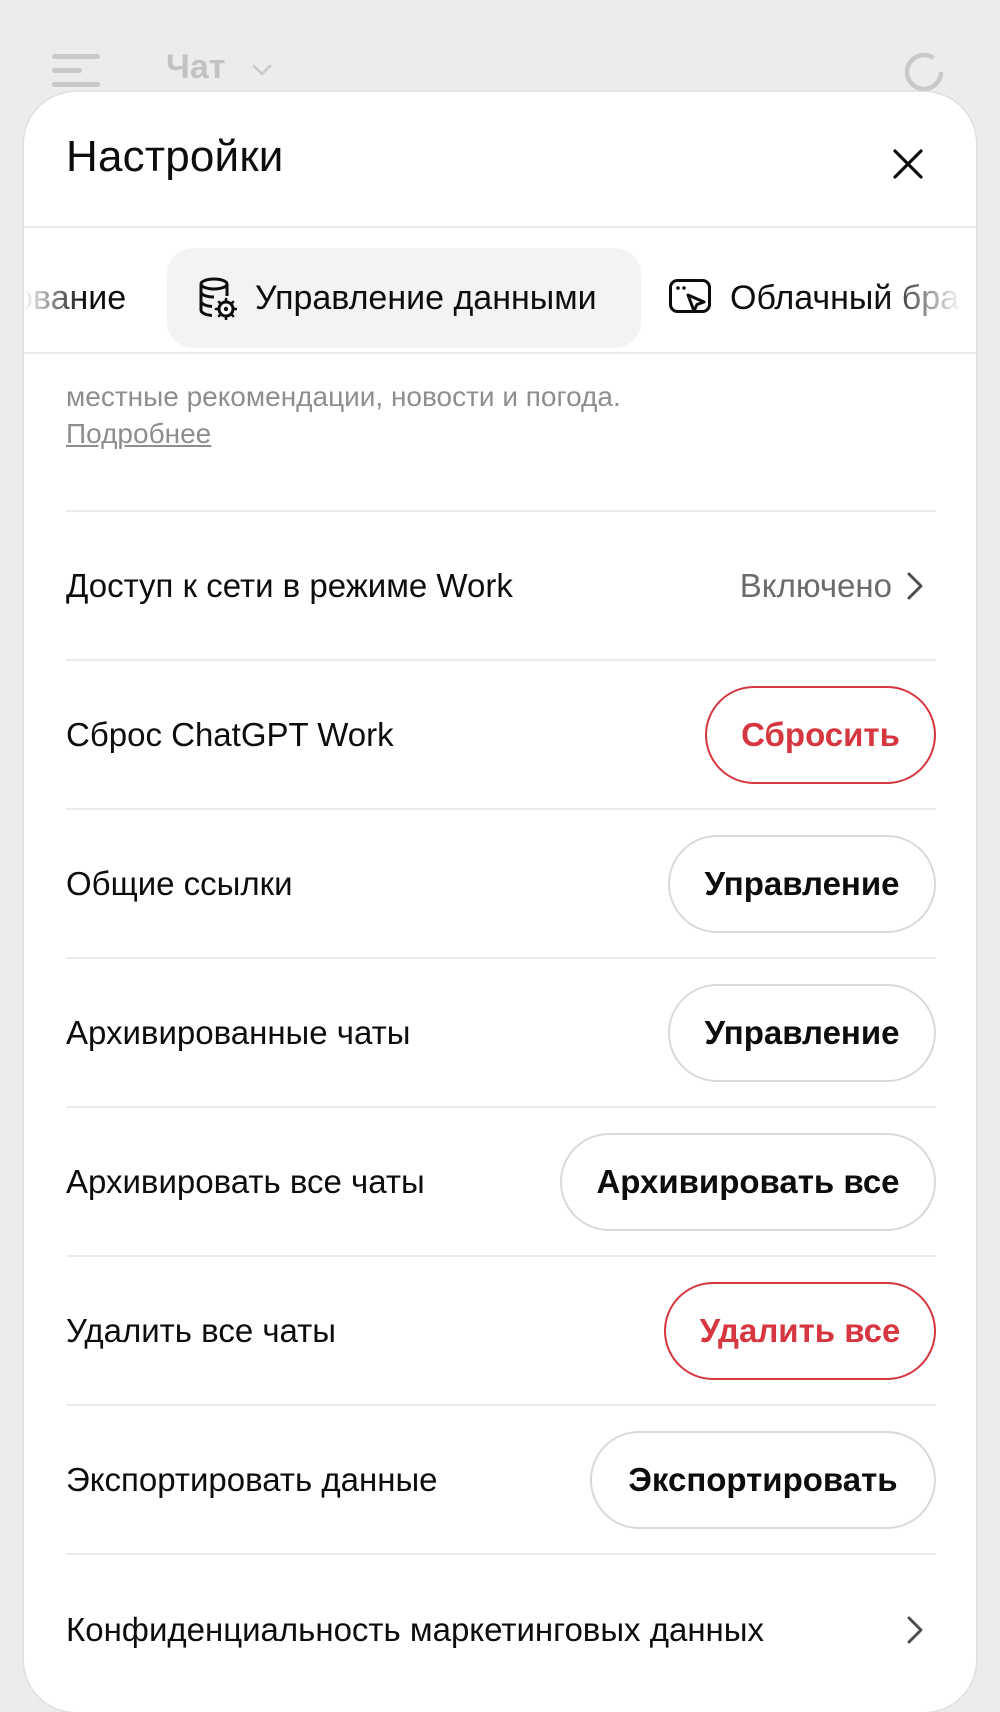 This screenshot has width=1000, height=1712. Describe the element at coordinates (201, 1330) in the screenshot. I see `row-label: Удалить все чаты` at that location.